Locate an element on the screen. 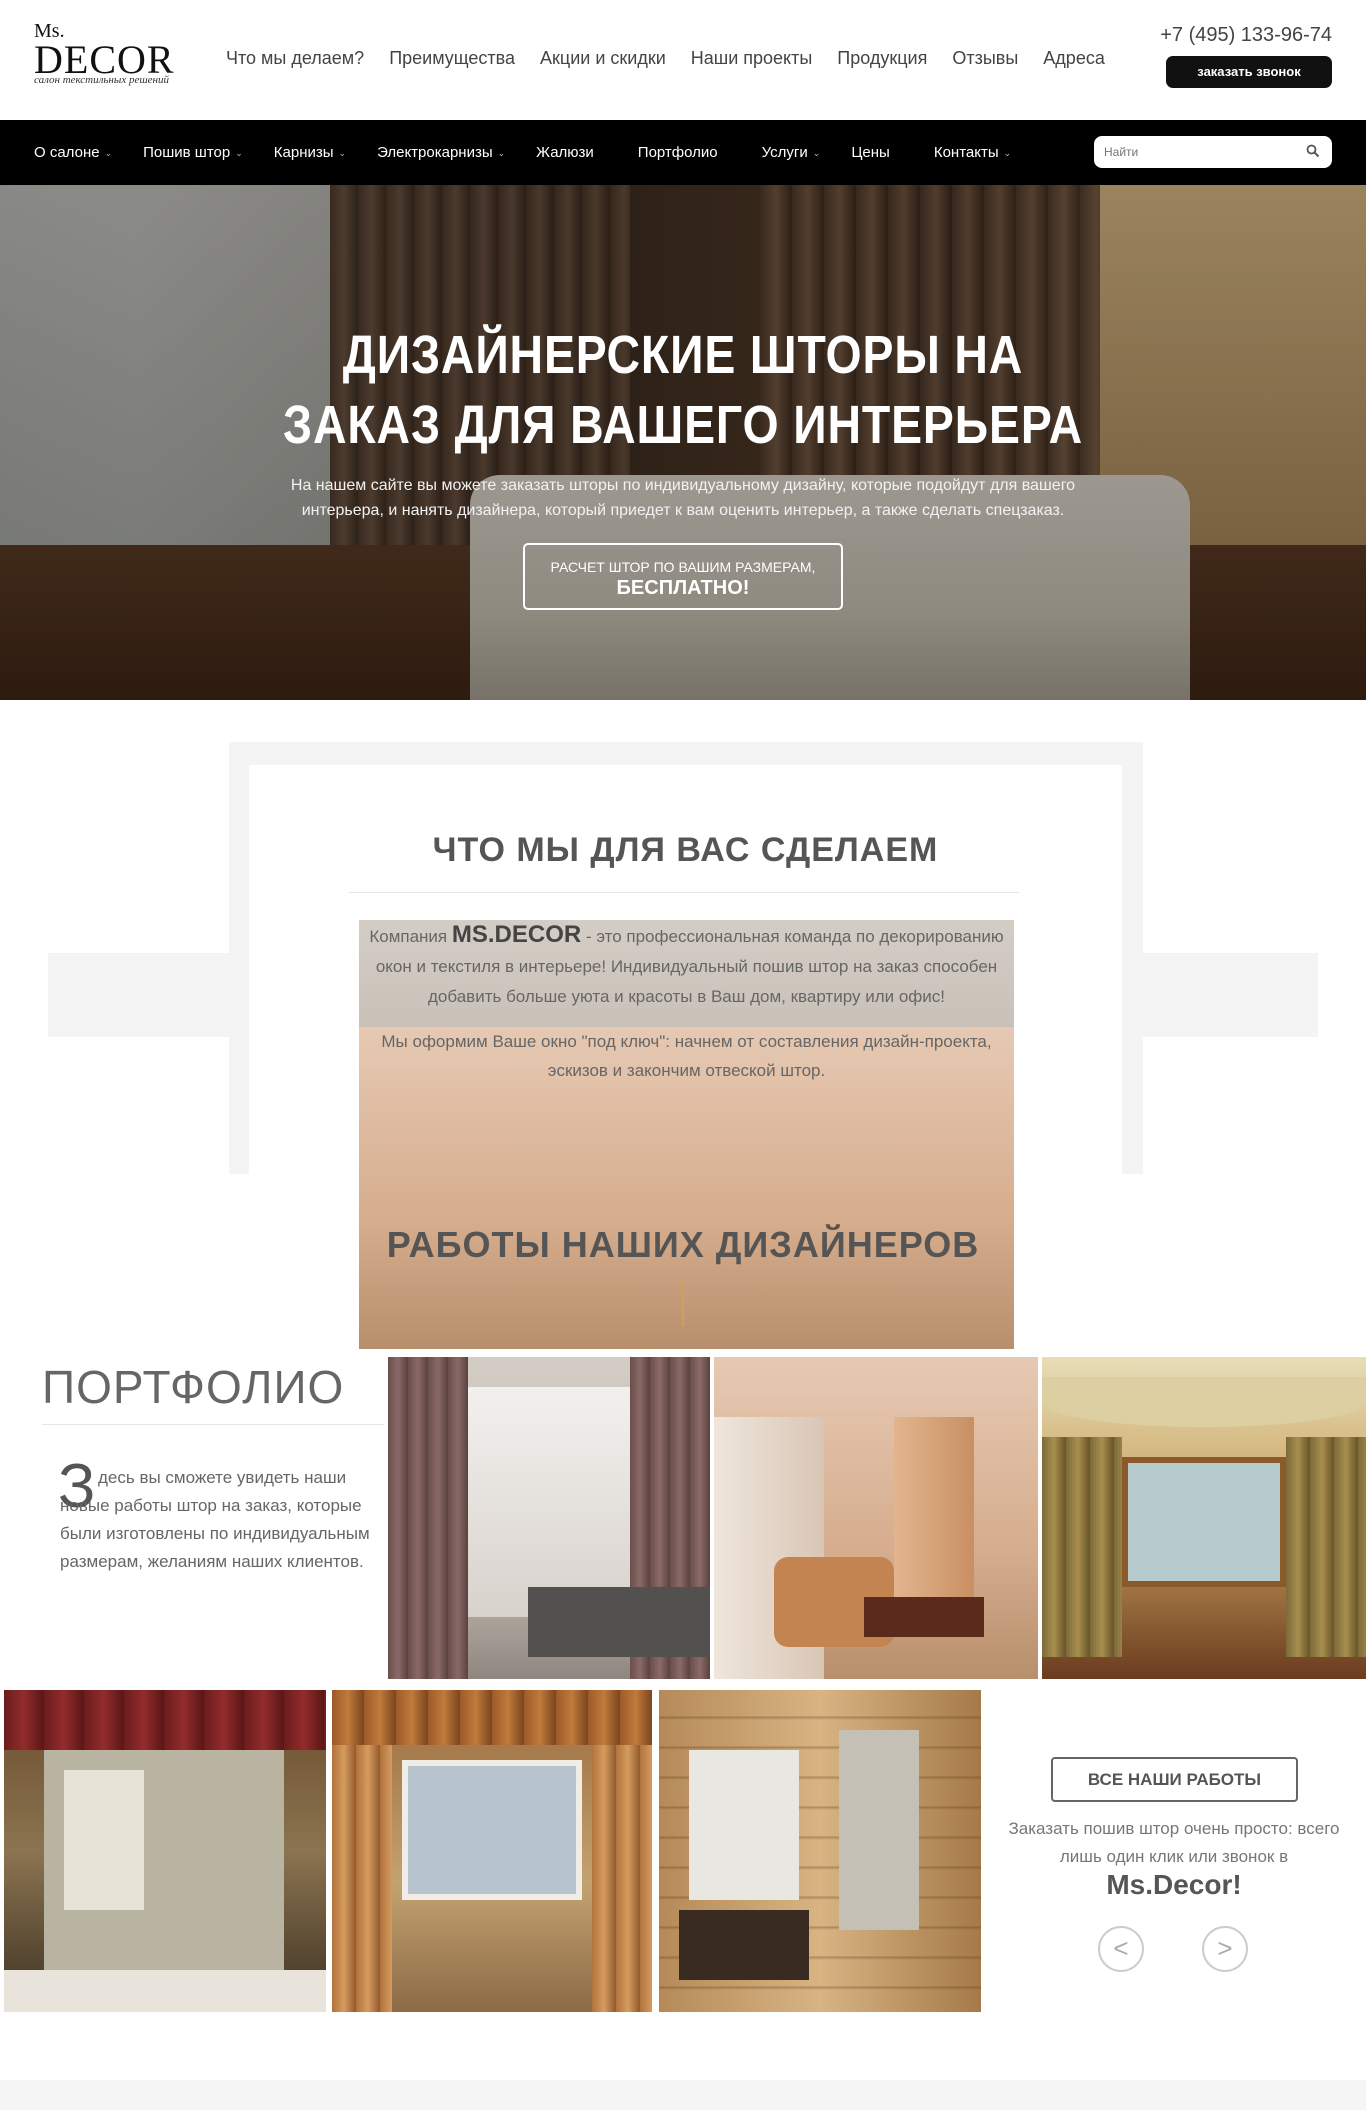  desc-prefix: Компания is located at coordinates (410, 936).